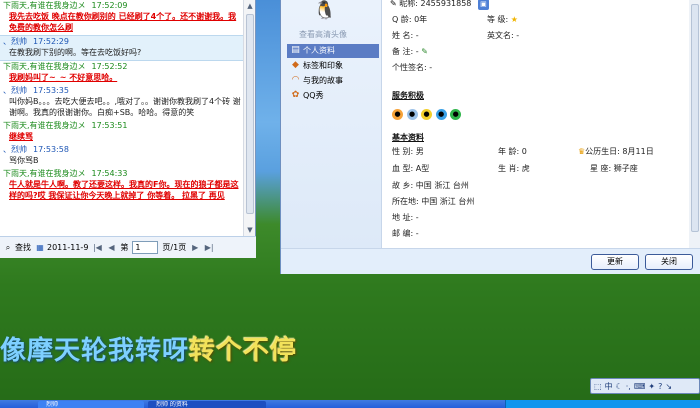 This screenshot has height=408, width=700. What do you see at coordinates (625, 168) in the screenshot?
I see `constellation-value: 狮子座` at bounding box center [625, 168].